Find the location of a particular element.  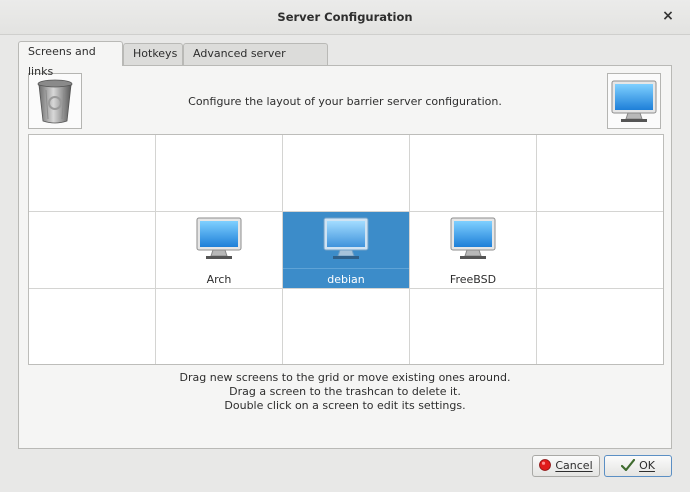

new-screen-monitor is located at coordinates (634, 101).